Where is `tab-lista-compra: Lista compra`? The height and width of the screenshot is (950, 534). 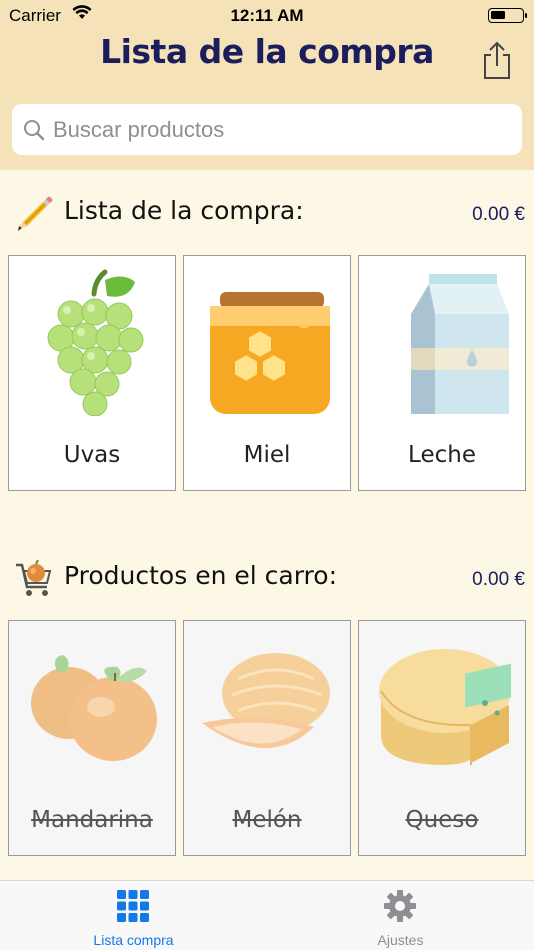 tab-lista-compra: Lista compra is located at coordinates (133, 915).